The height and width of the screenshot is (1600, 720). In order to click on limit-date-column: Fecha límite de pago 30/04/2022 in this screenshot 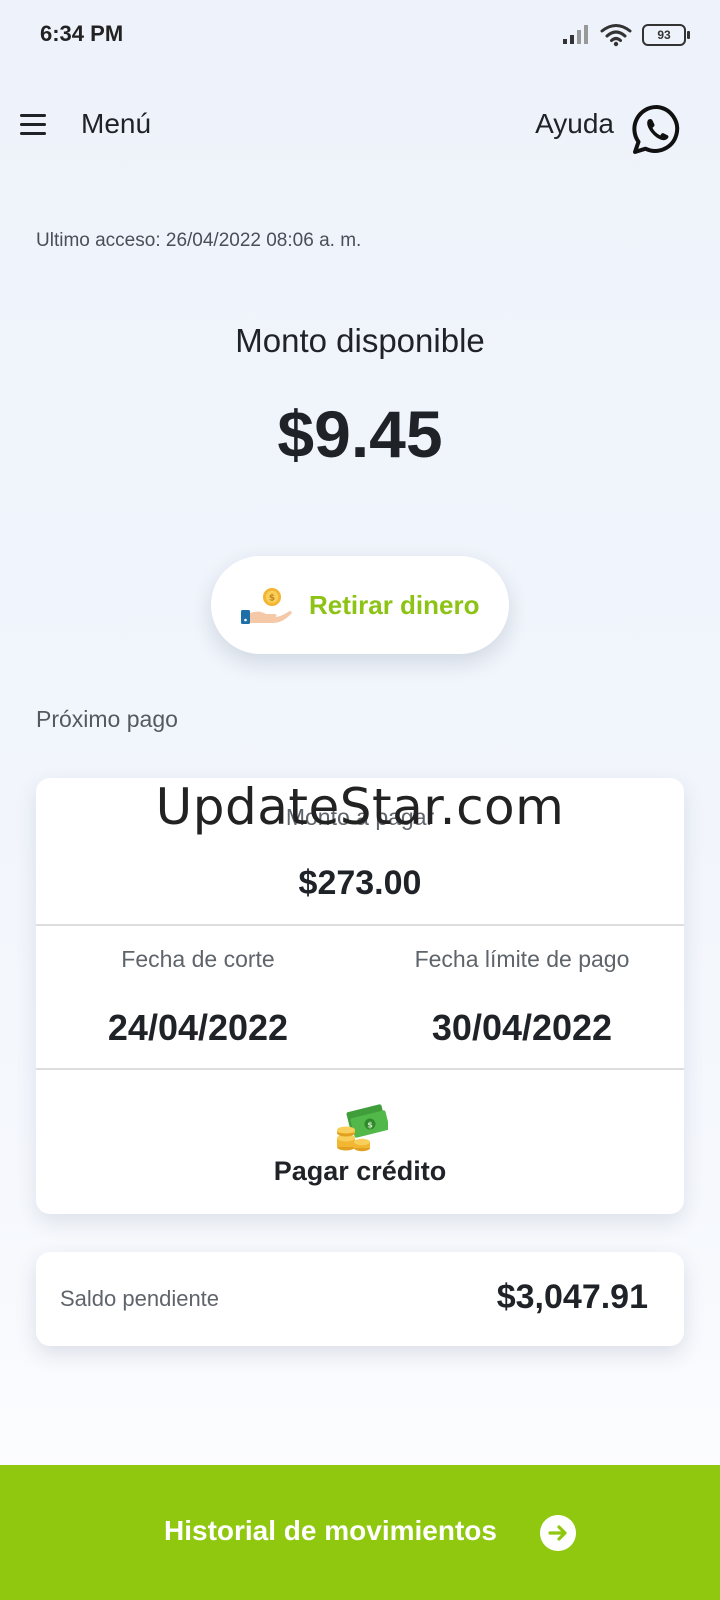, I will do `click(522, 997)`.